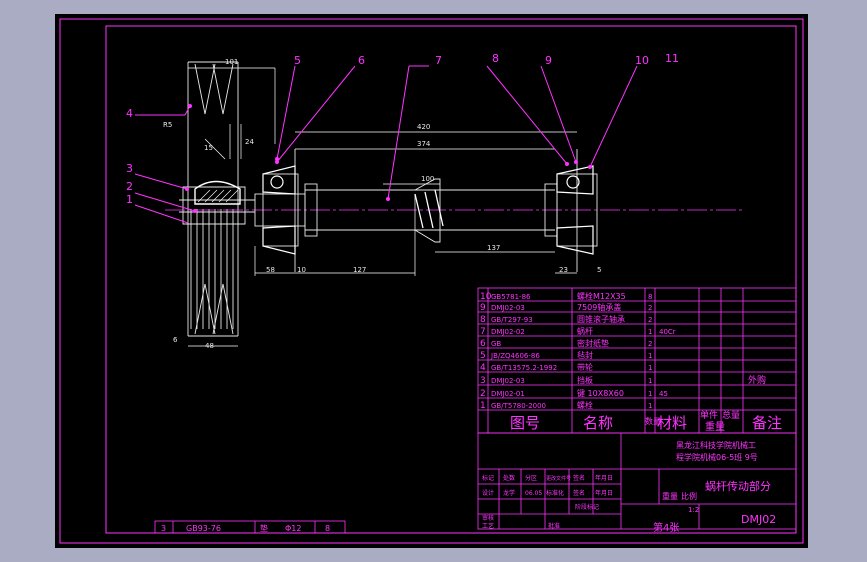  I want to click on bom-header-material: 材料, so click(672, 423).